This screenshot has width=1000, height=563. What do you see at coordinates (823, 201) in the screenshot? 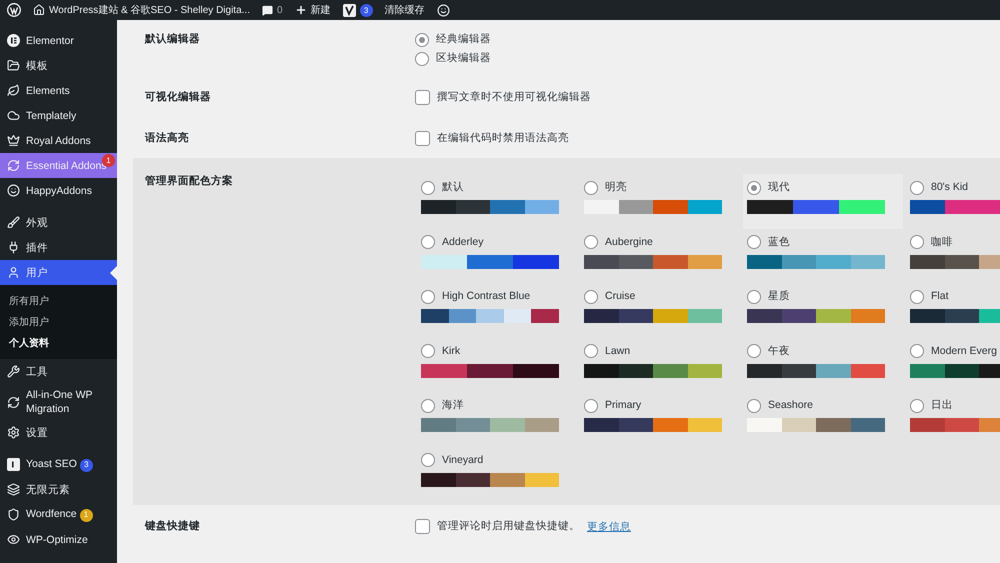
I see `color-scheme-option: 现代` at bounding box center [823, 201].